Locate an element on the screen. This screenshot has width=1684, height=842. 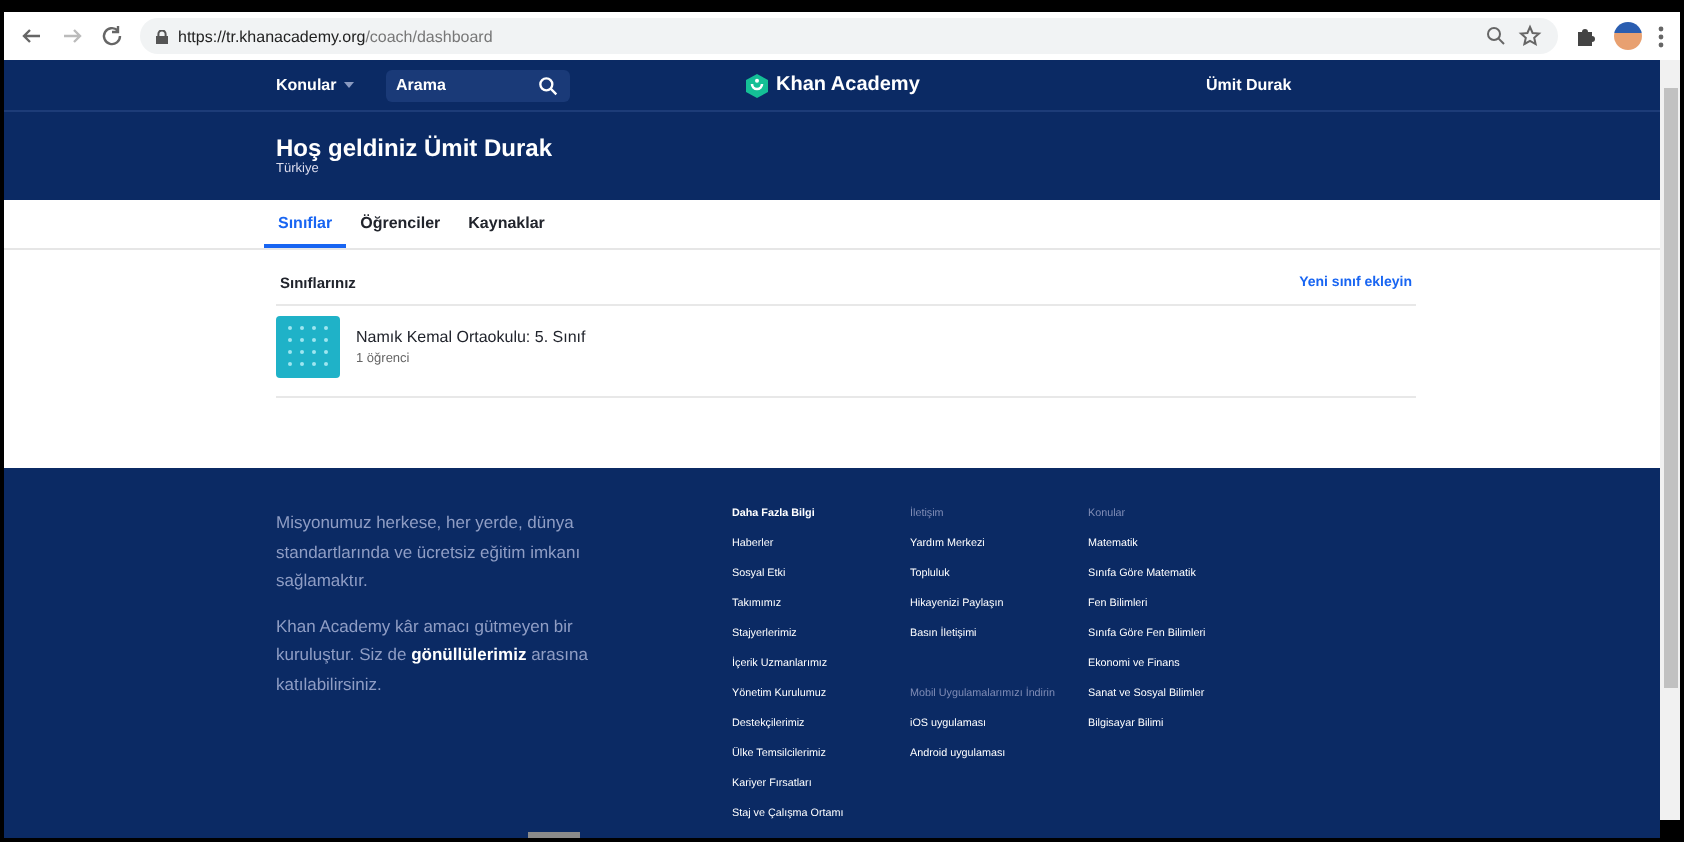
zoom-icon is located at coordinates (1496, 36).